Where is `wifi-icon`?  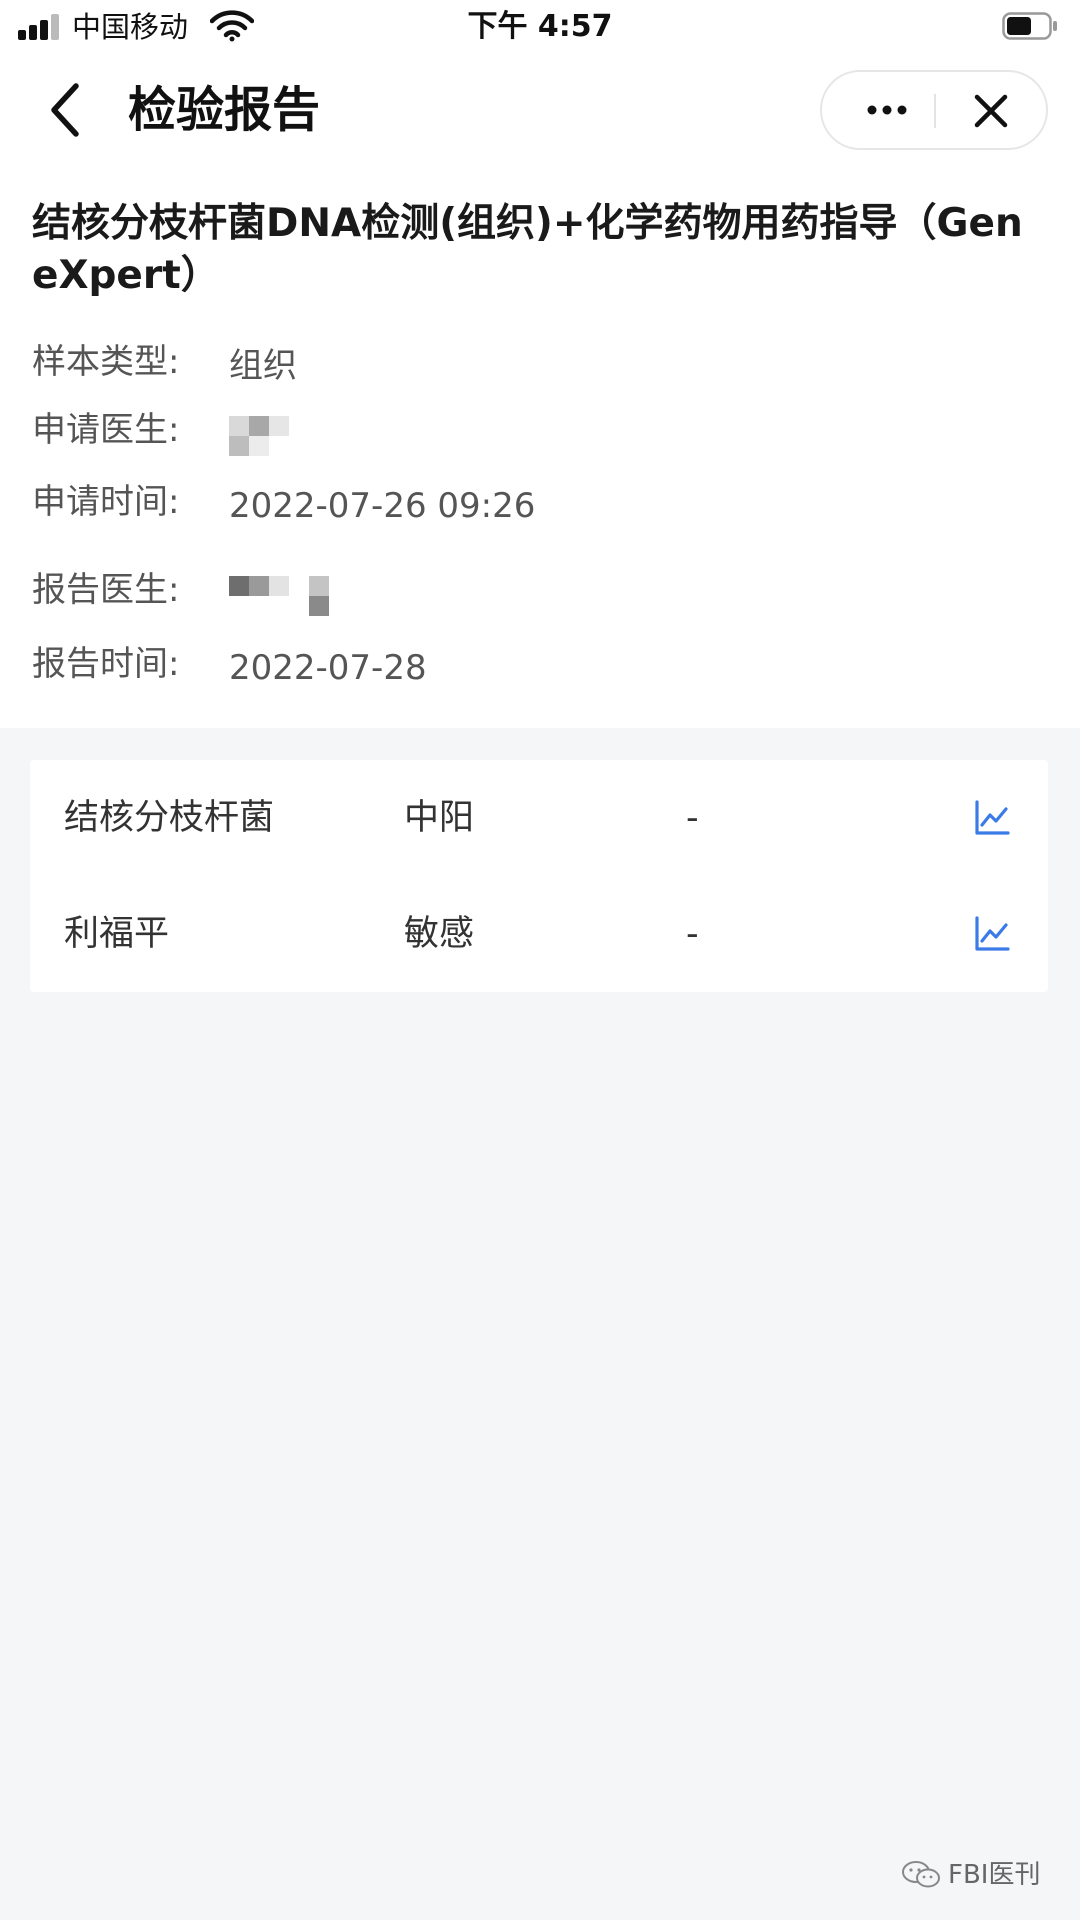 wifi-icon is located at coordinates (232, 26).